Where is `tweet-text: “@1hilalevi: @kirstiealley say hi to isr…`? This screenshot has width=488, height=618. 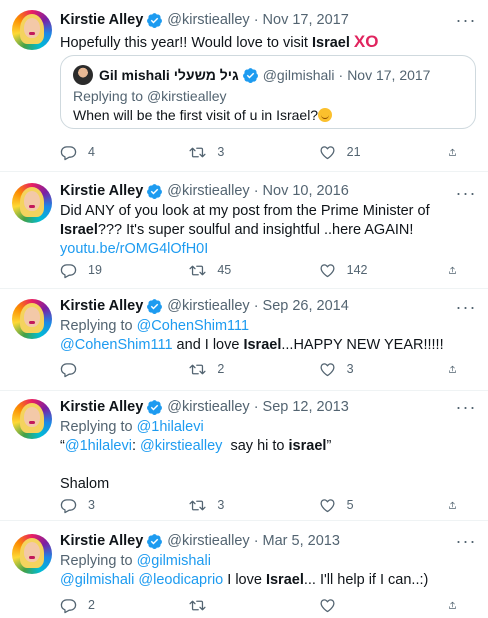 tweet-text: “@1hilalevi: @kirstiealley say hi to isr… is located at coordinates (196, 446).